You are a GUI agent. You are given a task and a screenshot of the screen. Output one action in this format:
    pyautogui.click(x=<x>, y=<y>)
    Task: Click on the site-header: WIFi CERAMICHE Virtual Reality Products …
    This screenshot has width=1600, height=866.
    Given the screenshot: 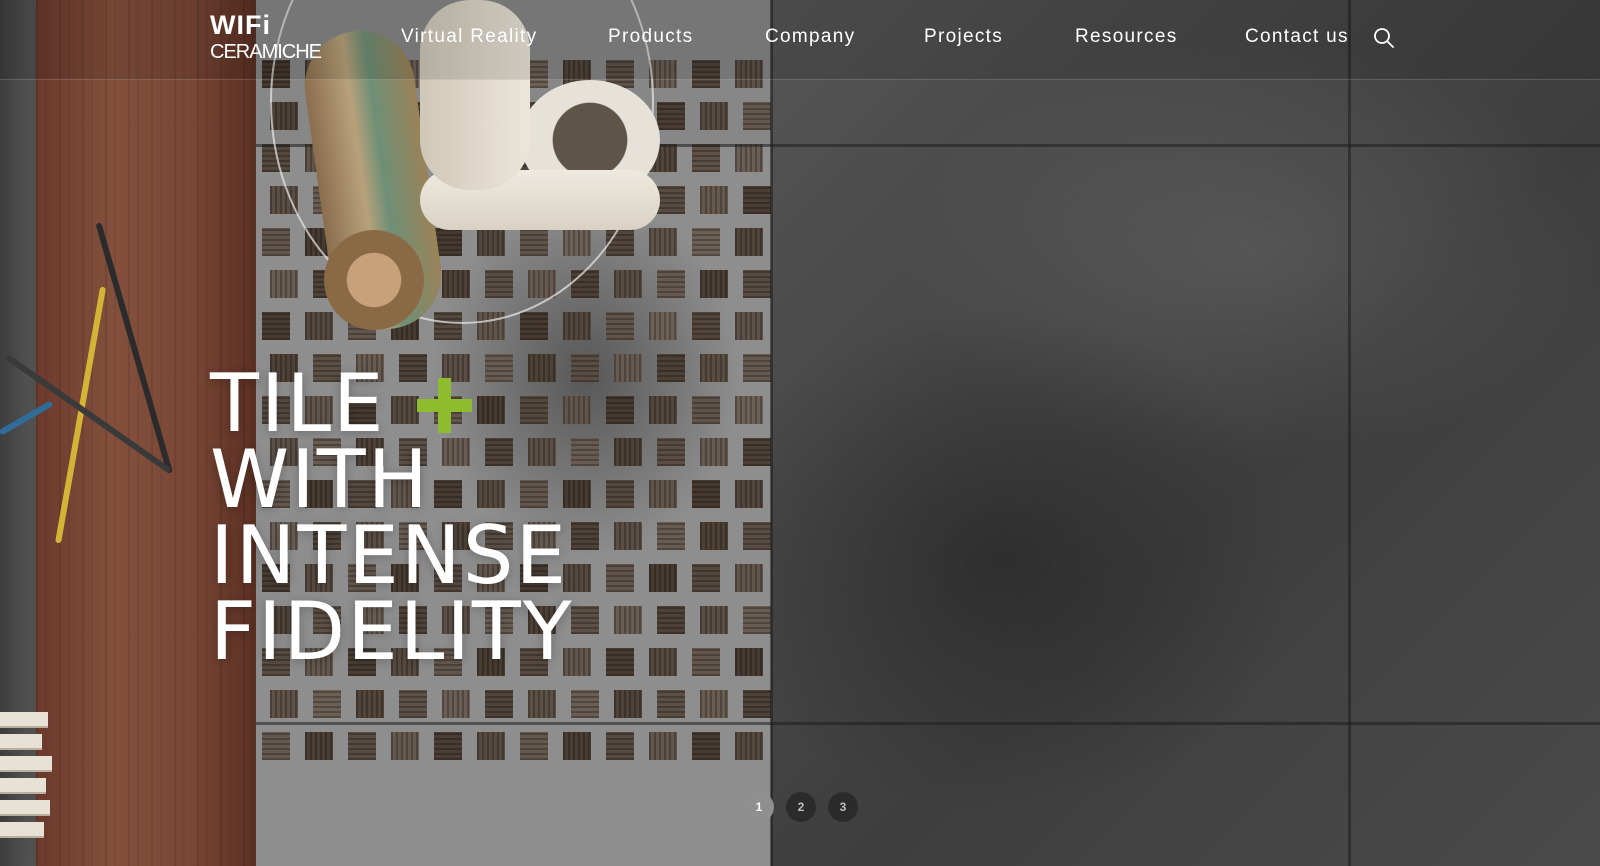 What is the action you would take?
    pyautogui.click(x=800, y=40)
    